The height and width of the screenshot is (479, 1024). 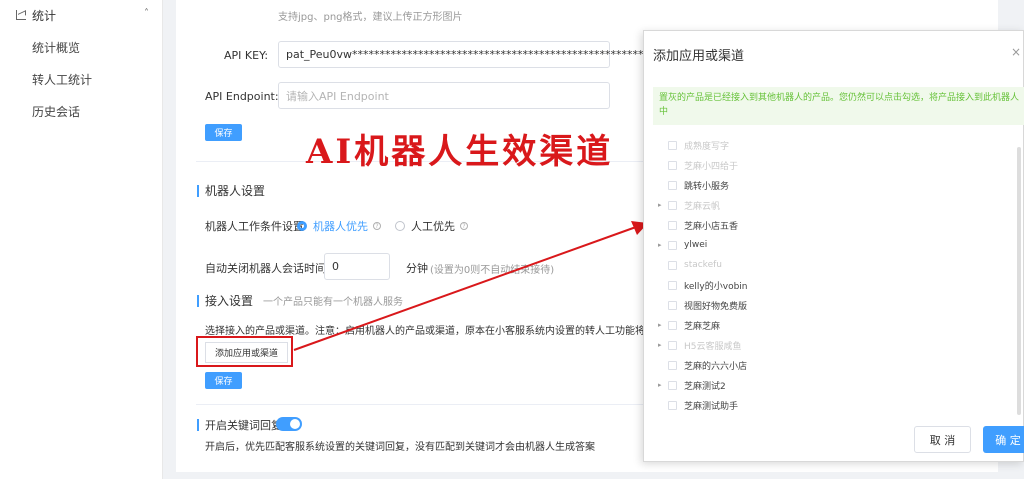 What do you see at coordinates (707, 146) in the screenshot?
I see `tree-node-label: 成熟度写字` at bounding box center [707, 146].